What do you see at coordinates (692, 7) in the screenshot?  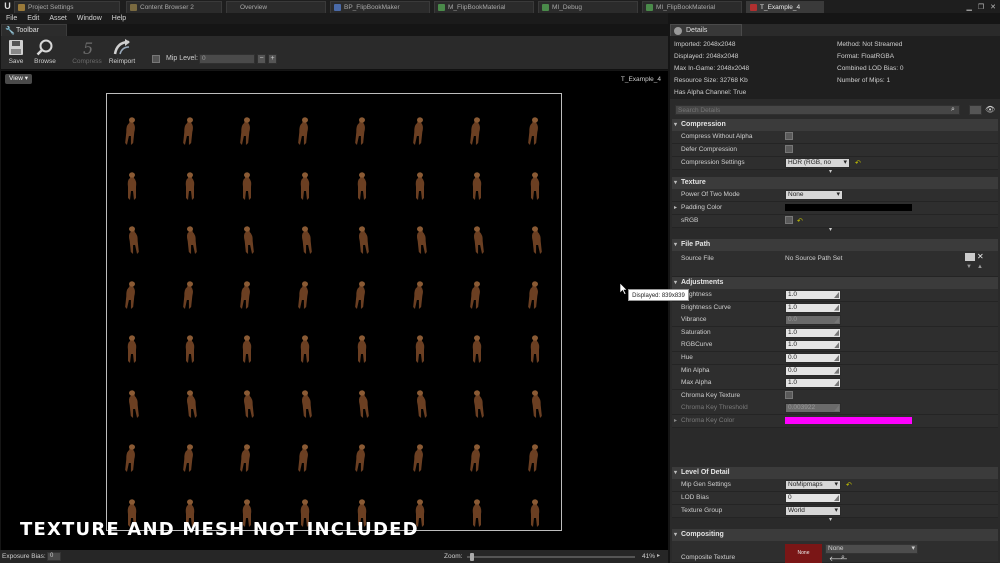 I see `editor-tab-6: MI_FlipBookMaterial` at bounding box center [692, 7].